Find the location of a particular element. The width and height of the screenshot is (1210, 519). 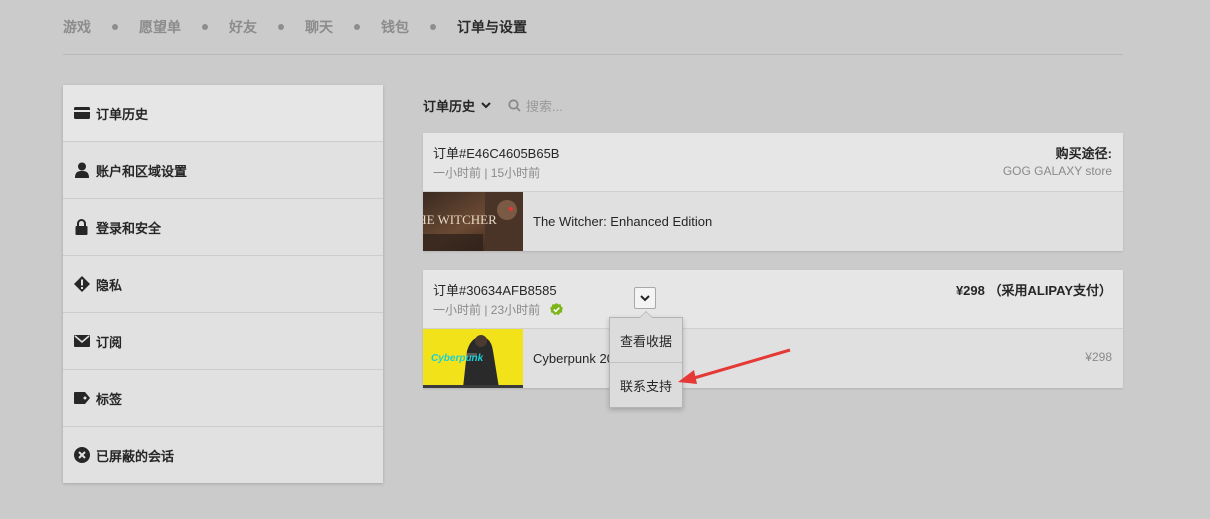

sidebar-item-subscriptions: 订阅 is located at coordinates (223, 341).